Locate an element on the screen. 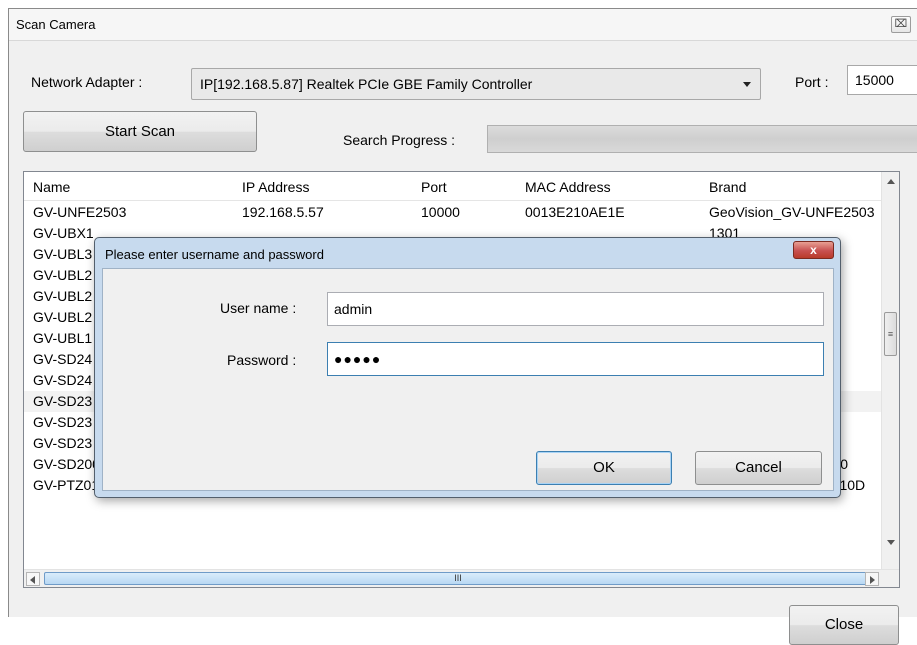  horizontal-scrollbar: III is located at coordinates (461, 578).